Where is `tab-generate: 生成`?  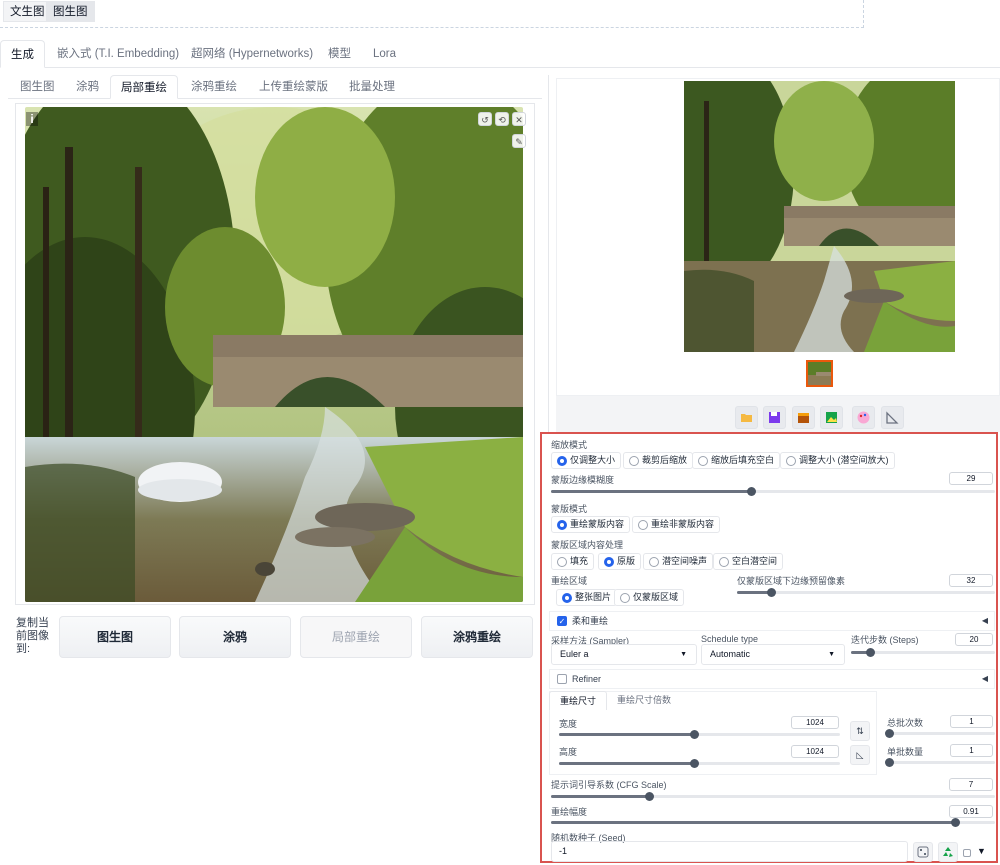 tab-generate: 生成 is located at coordinates (22, 54).